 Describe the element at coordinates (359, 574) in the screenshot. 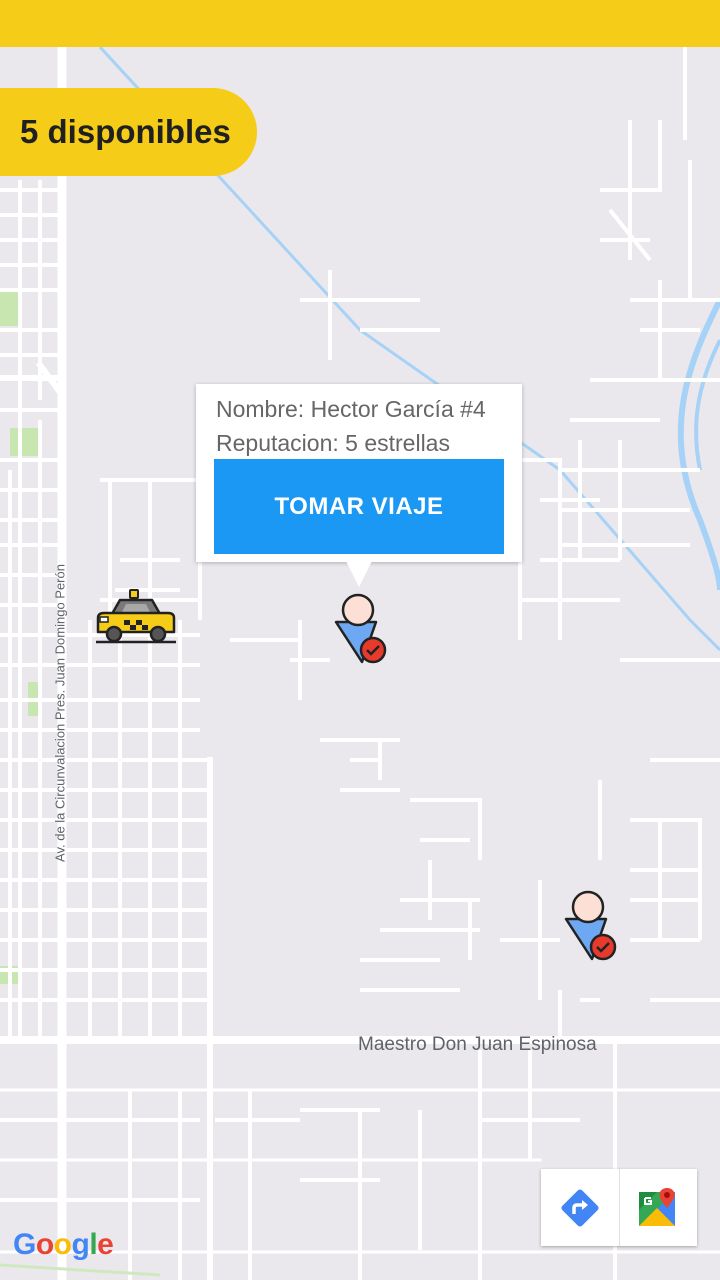

I see `info-window-pointer` at that location.